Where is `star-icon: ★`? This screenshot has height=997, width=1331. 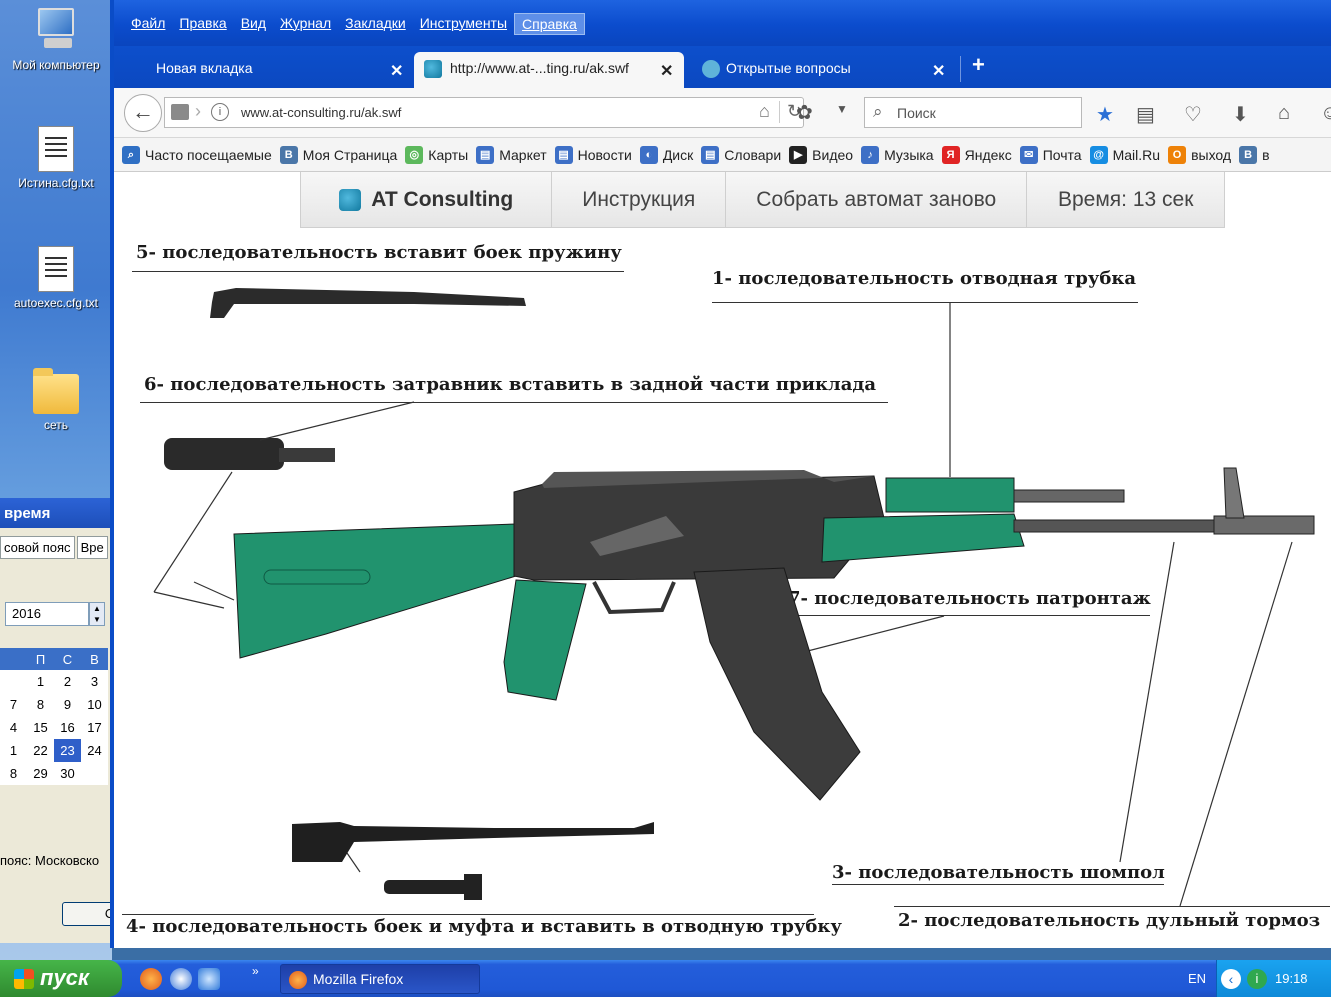 star-icon: ★ is located at coordinates (1105, 114).